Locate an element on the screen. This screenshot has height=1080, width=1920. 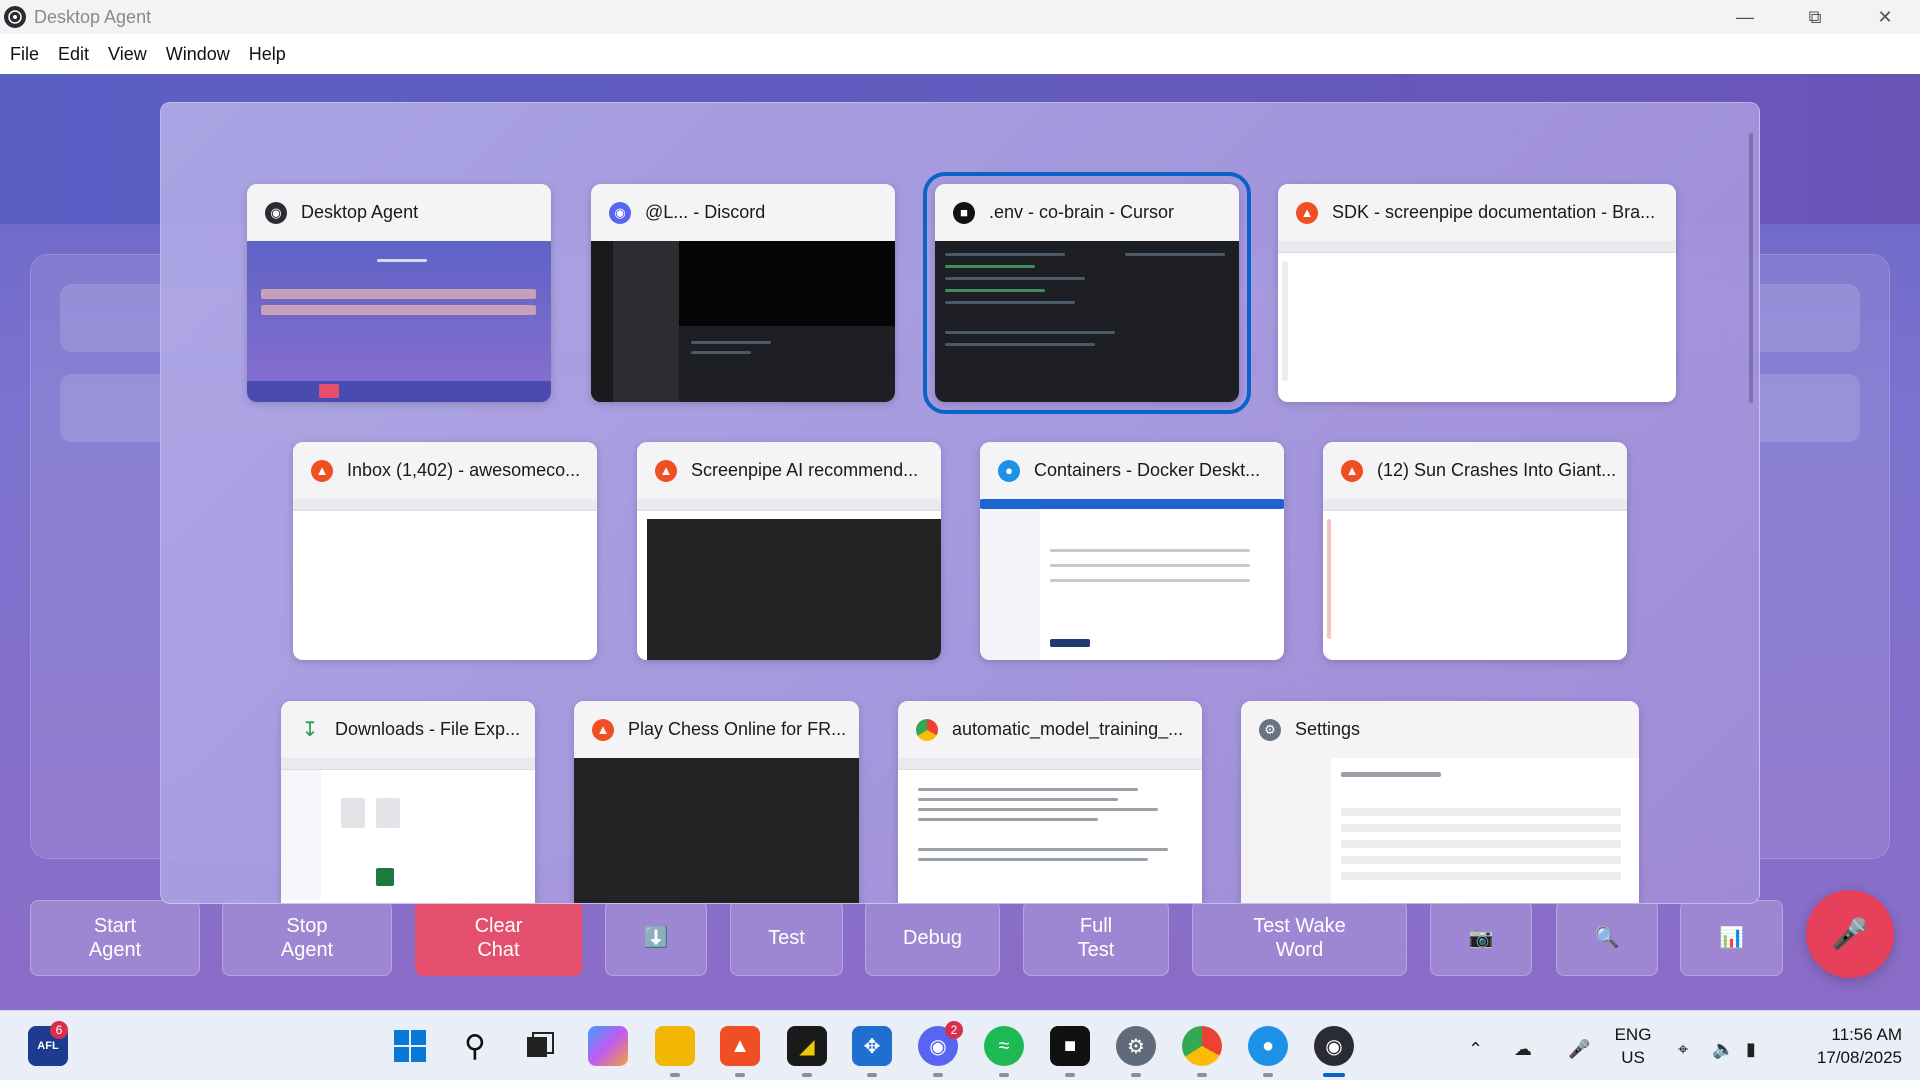
desktop-agent-taskbar-icon: ◉ is located at coordinates (1334, 1046).